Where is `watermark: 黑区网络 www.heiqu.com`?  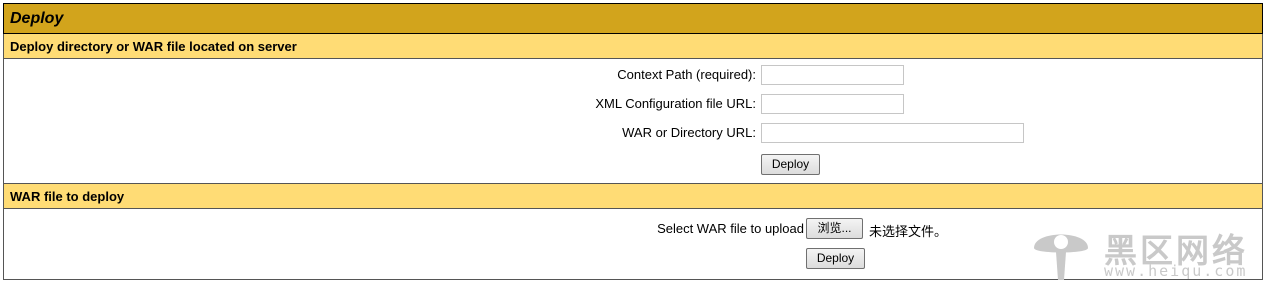 watermark: 黑区网络 www.heiqu.com is located at coordinates (1144, 254).